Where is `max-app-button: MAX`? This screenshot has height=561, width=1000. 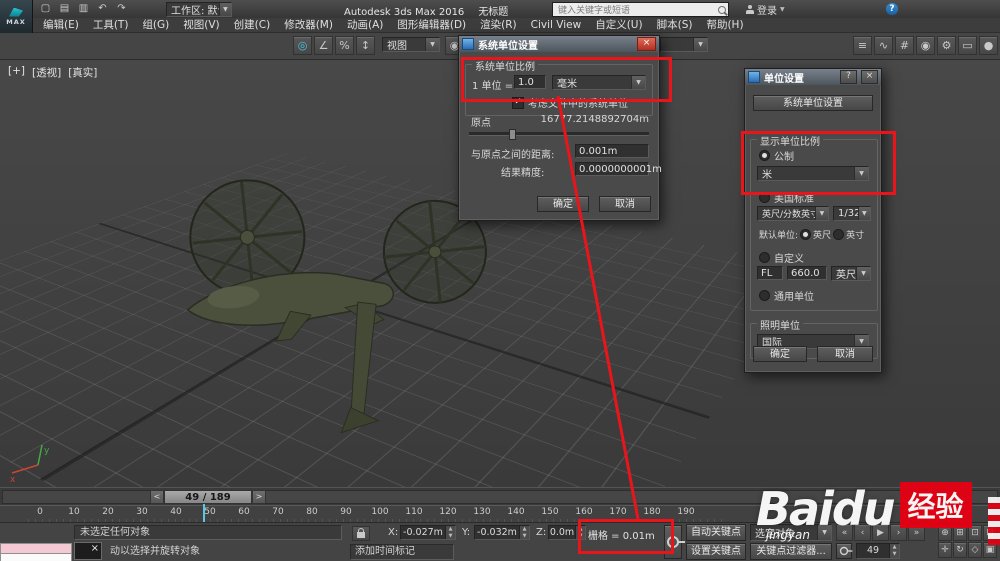 max-app-button: MAX is located at coordinates (16, 16).